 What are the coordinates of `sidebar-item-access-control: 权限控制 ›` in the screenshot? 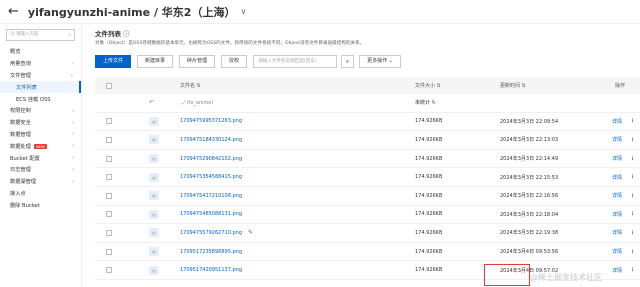 It's located at (40, 111).